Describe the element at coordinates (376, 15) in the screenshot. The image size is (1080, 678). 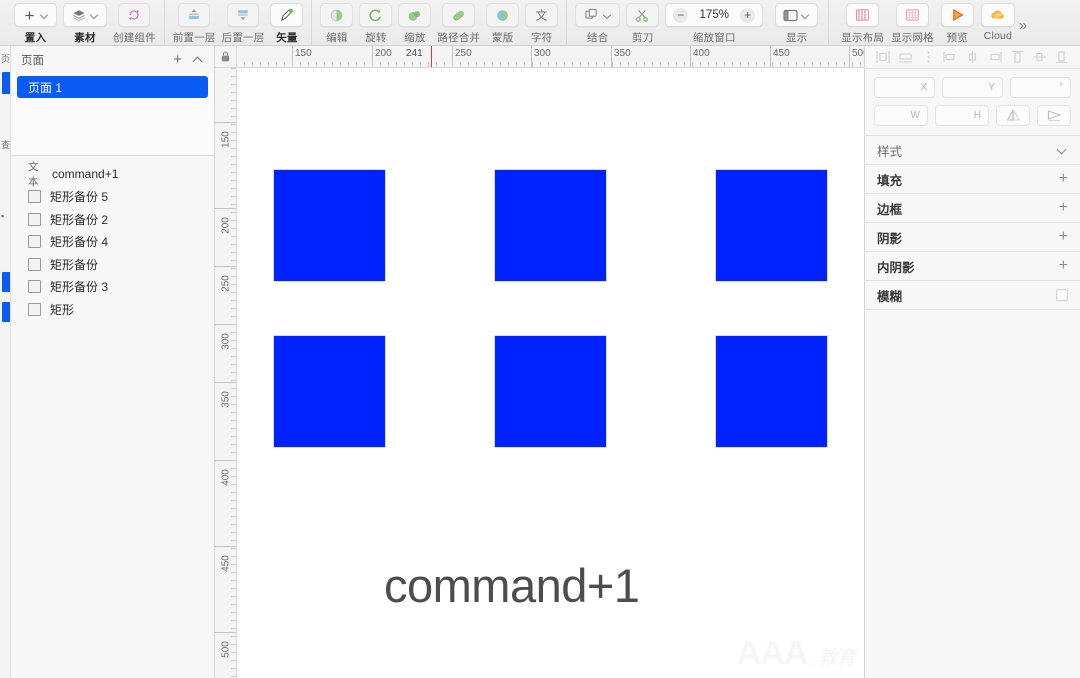
I see `rotate-button` at that location.